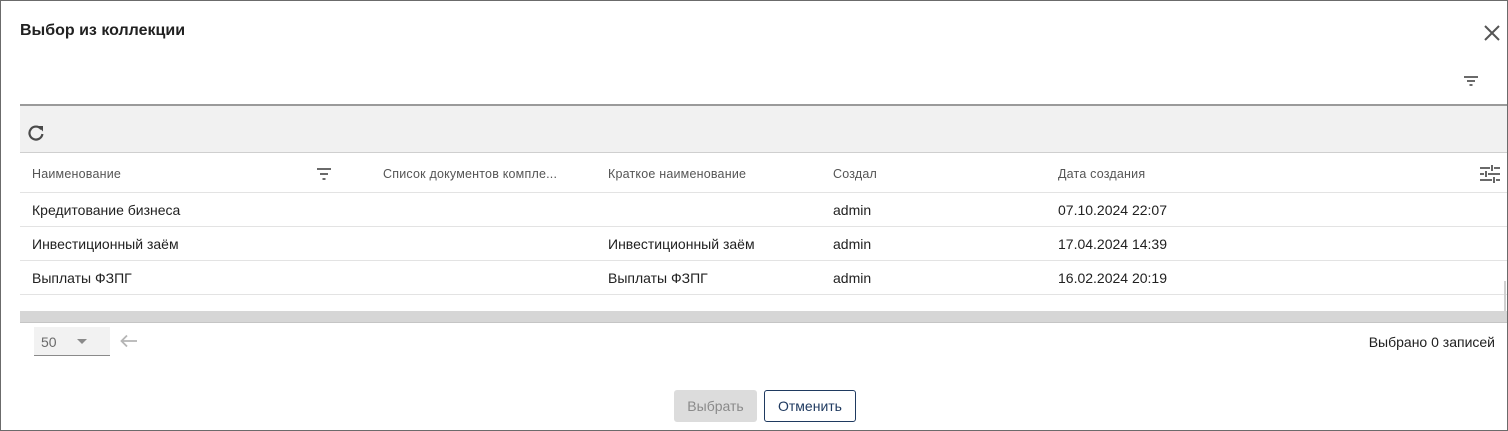 The image size is (1508, 431). Describe the element at coordinates (1505, 296) in the screenshot. I see `vertical-scrollbar` at that location.